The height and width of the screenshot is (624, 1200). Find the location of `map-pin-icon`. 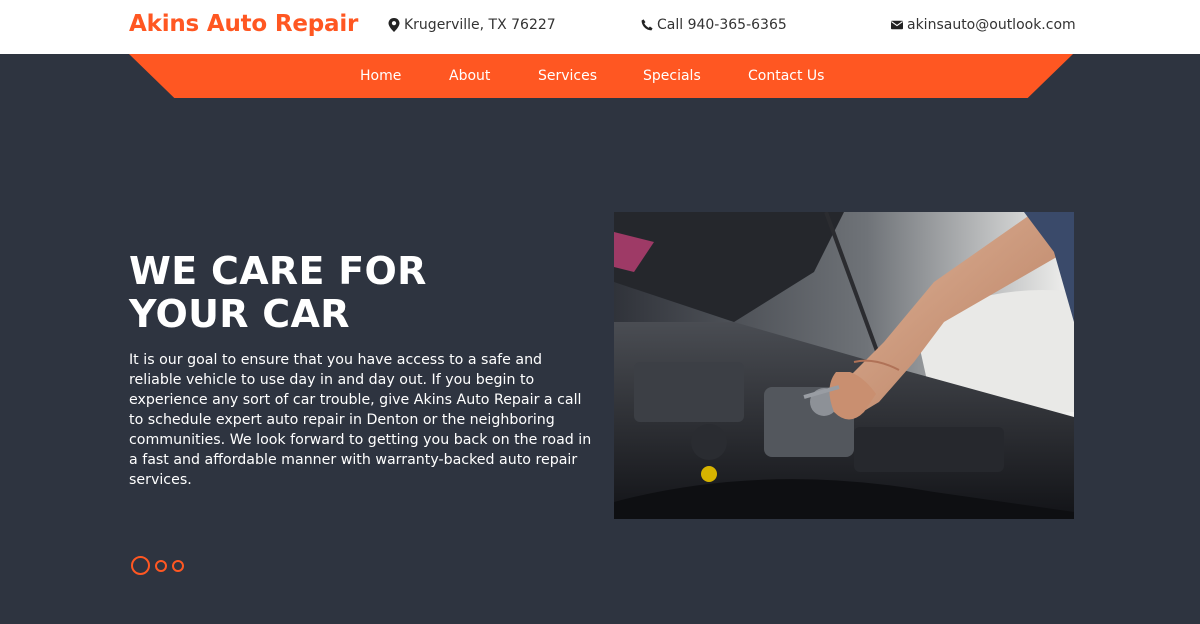

map-pin-icon is located at coordinates (394, 25).